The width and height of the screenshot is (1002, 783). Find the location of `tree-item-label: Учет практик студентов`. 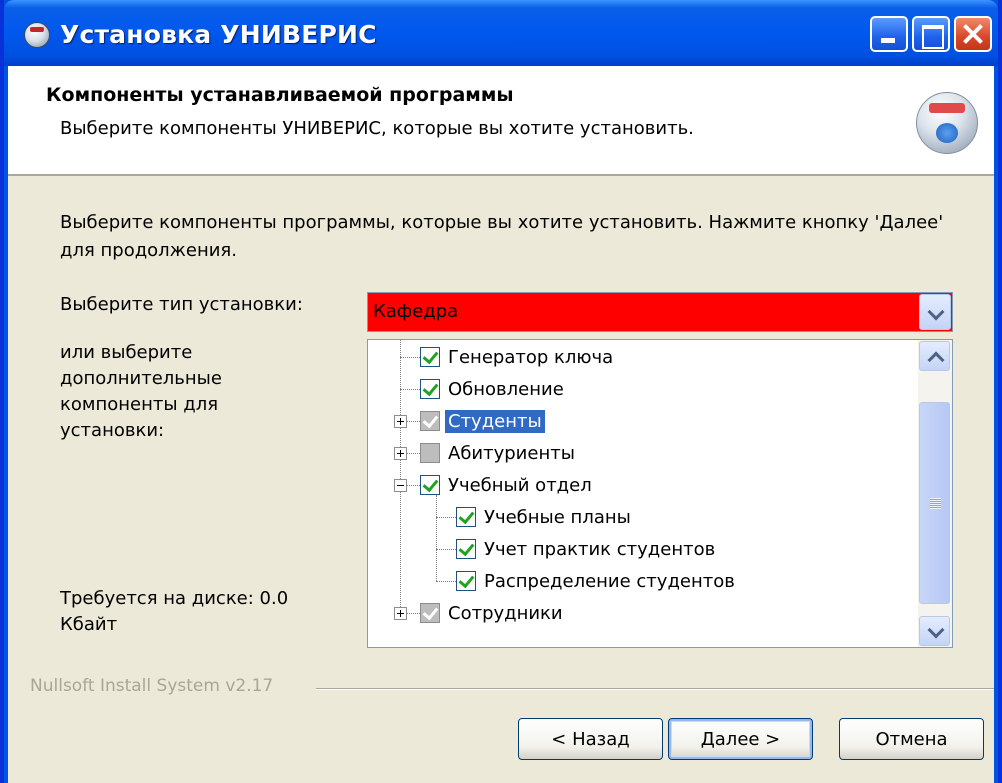

tree-item-label: Учет практик студентов is located at coordinates (600, 549).